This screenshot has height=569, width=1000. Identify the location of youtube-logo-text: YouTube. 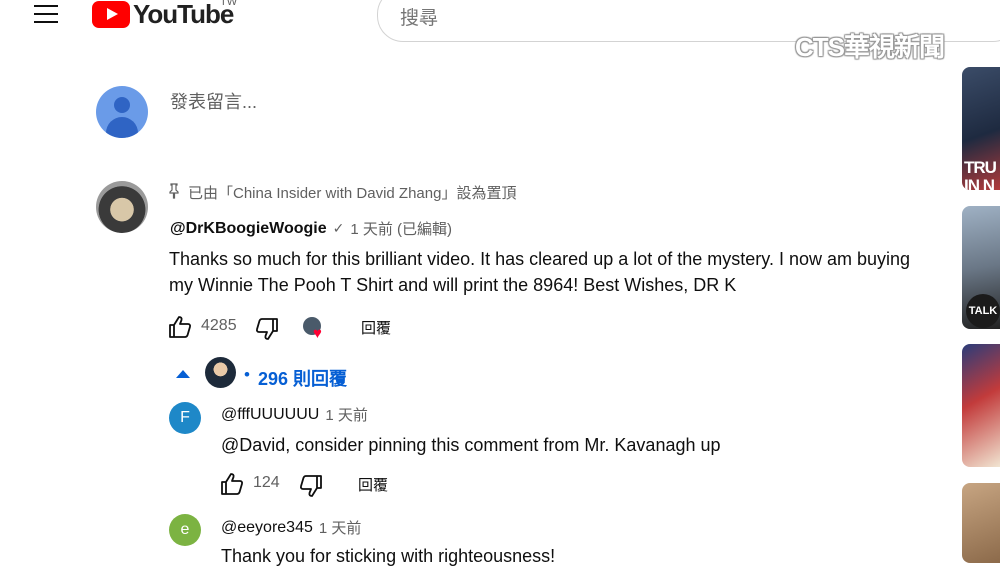
(183, 14).